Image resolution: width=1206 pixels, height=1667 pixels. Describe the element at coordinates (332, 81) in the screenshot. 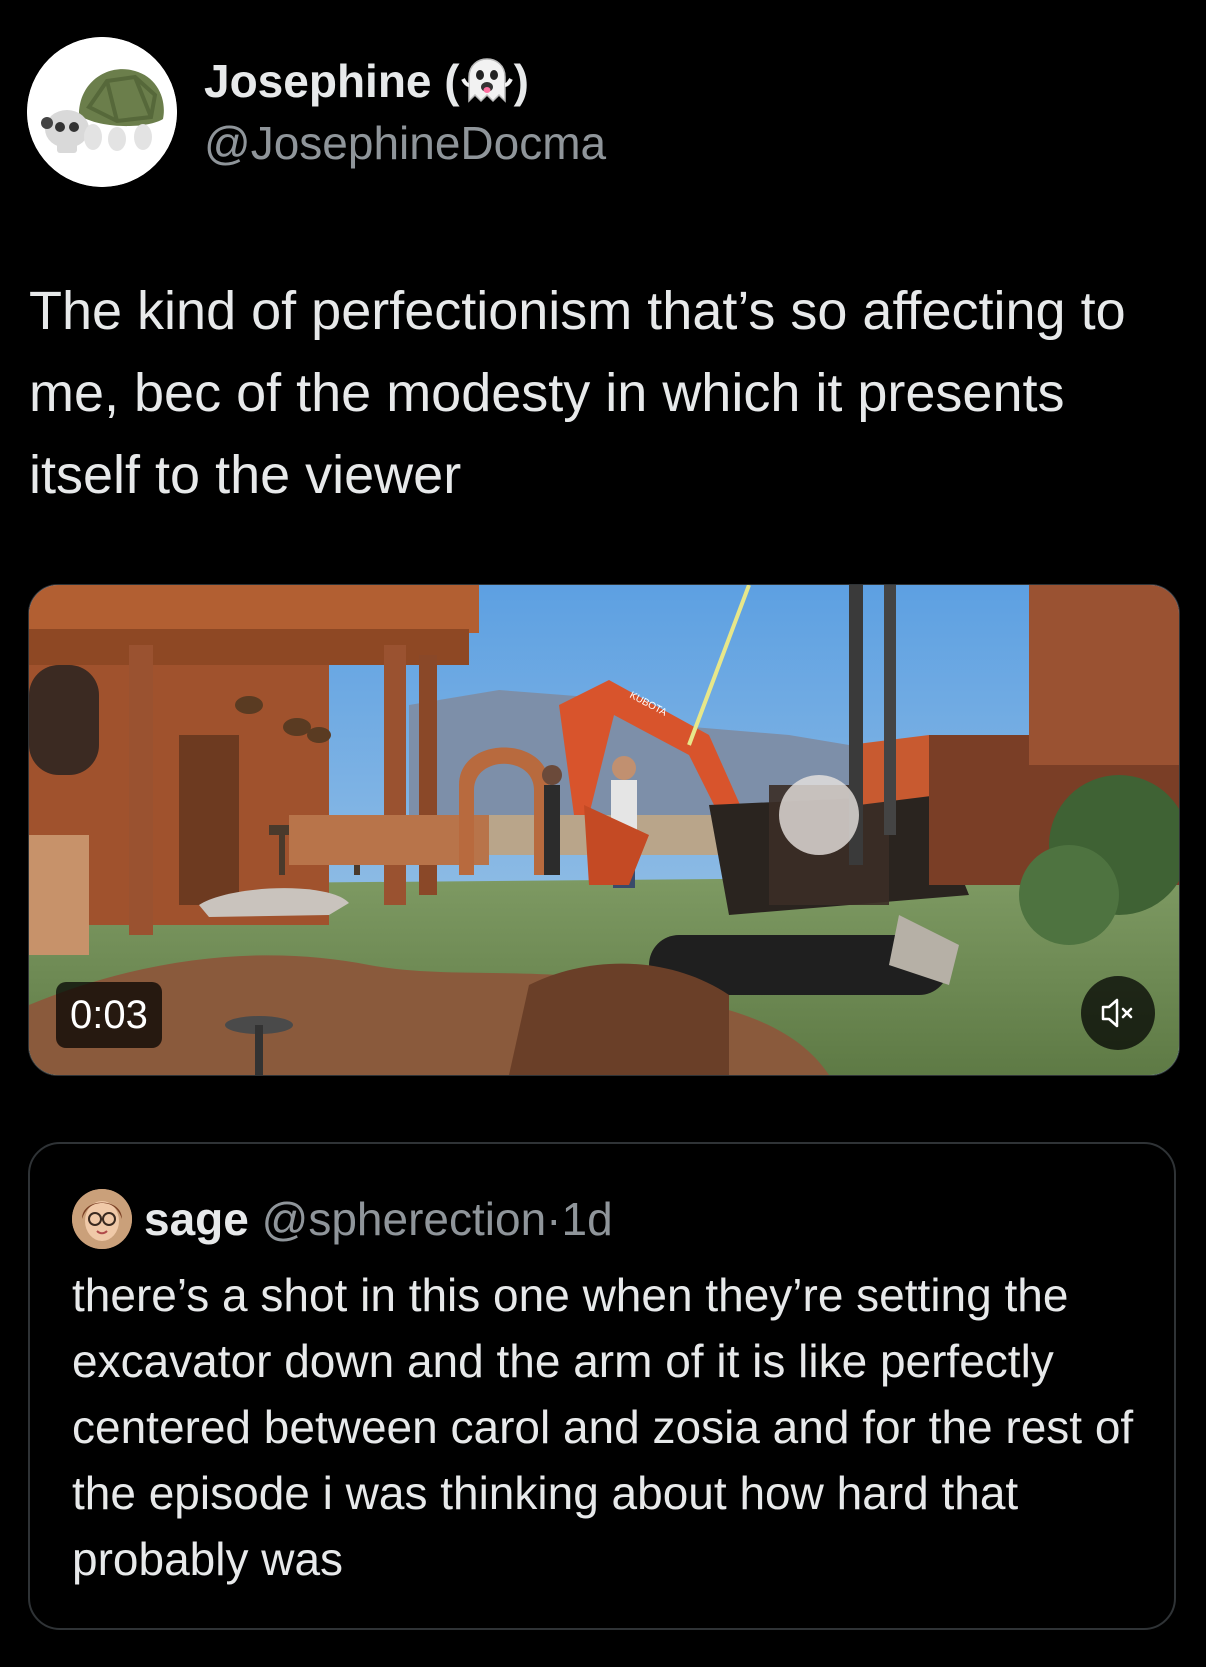

I see `display-name-prefix: Josephine (` at that location.